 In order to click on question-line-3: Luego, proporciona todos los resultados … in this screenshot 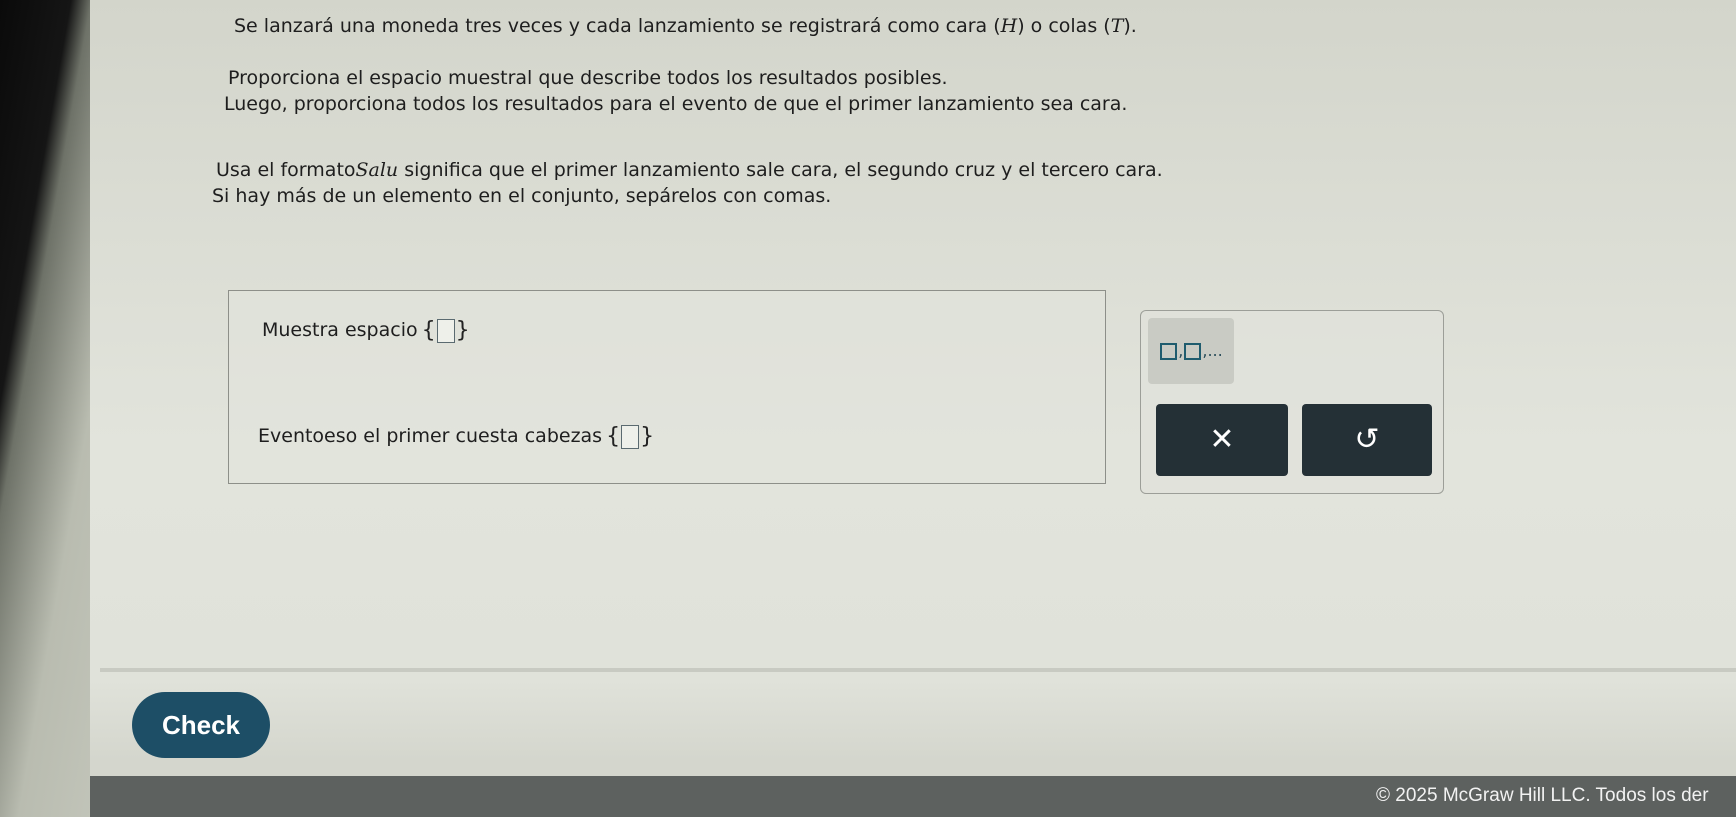, I will do `click(676, 104)`.